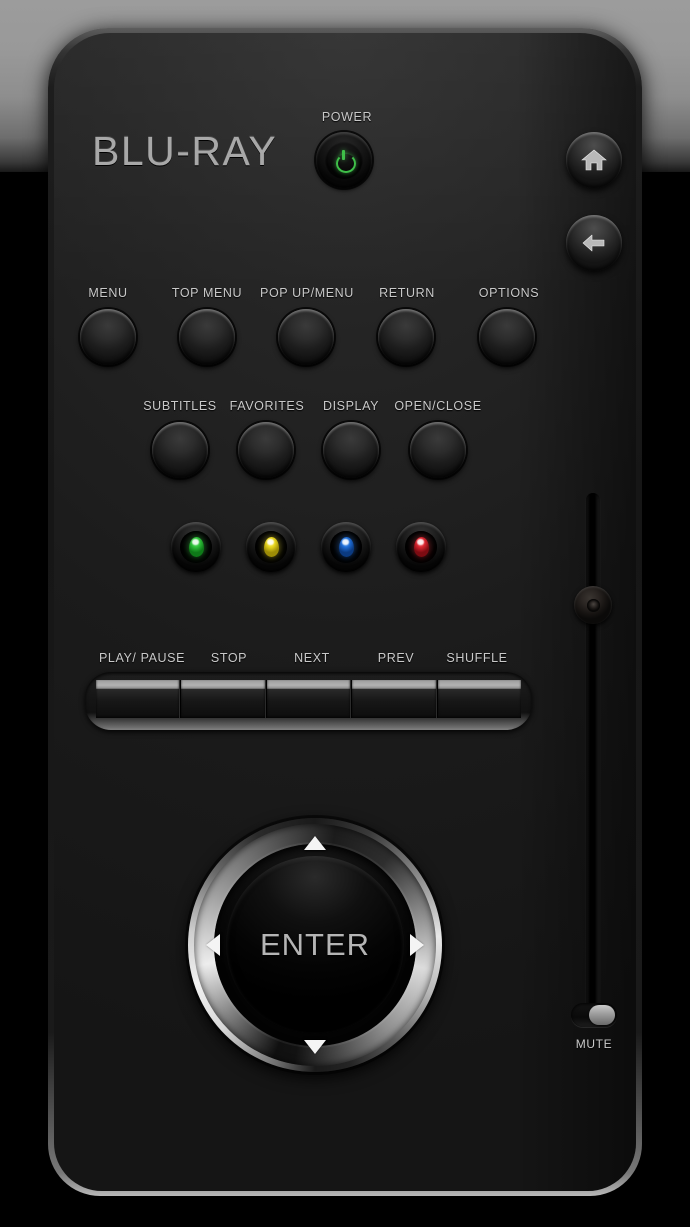 Image resolution: width=690 pixels, height=1227 pixels. I want to click on yellow-button, so click(271, 547).